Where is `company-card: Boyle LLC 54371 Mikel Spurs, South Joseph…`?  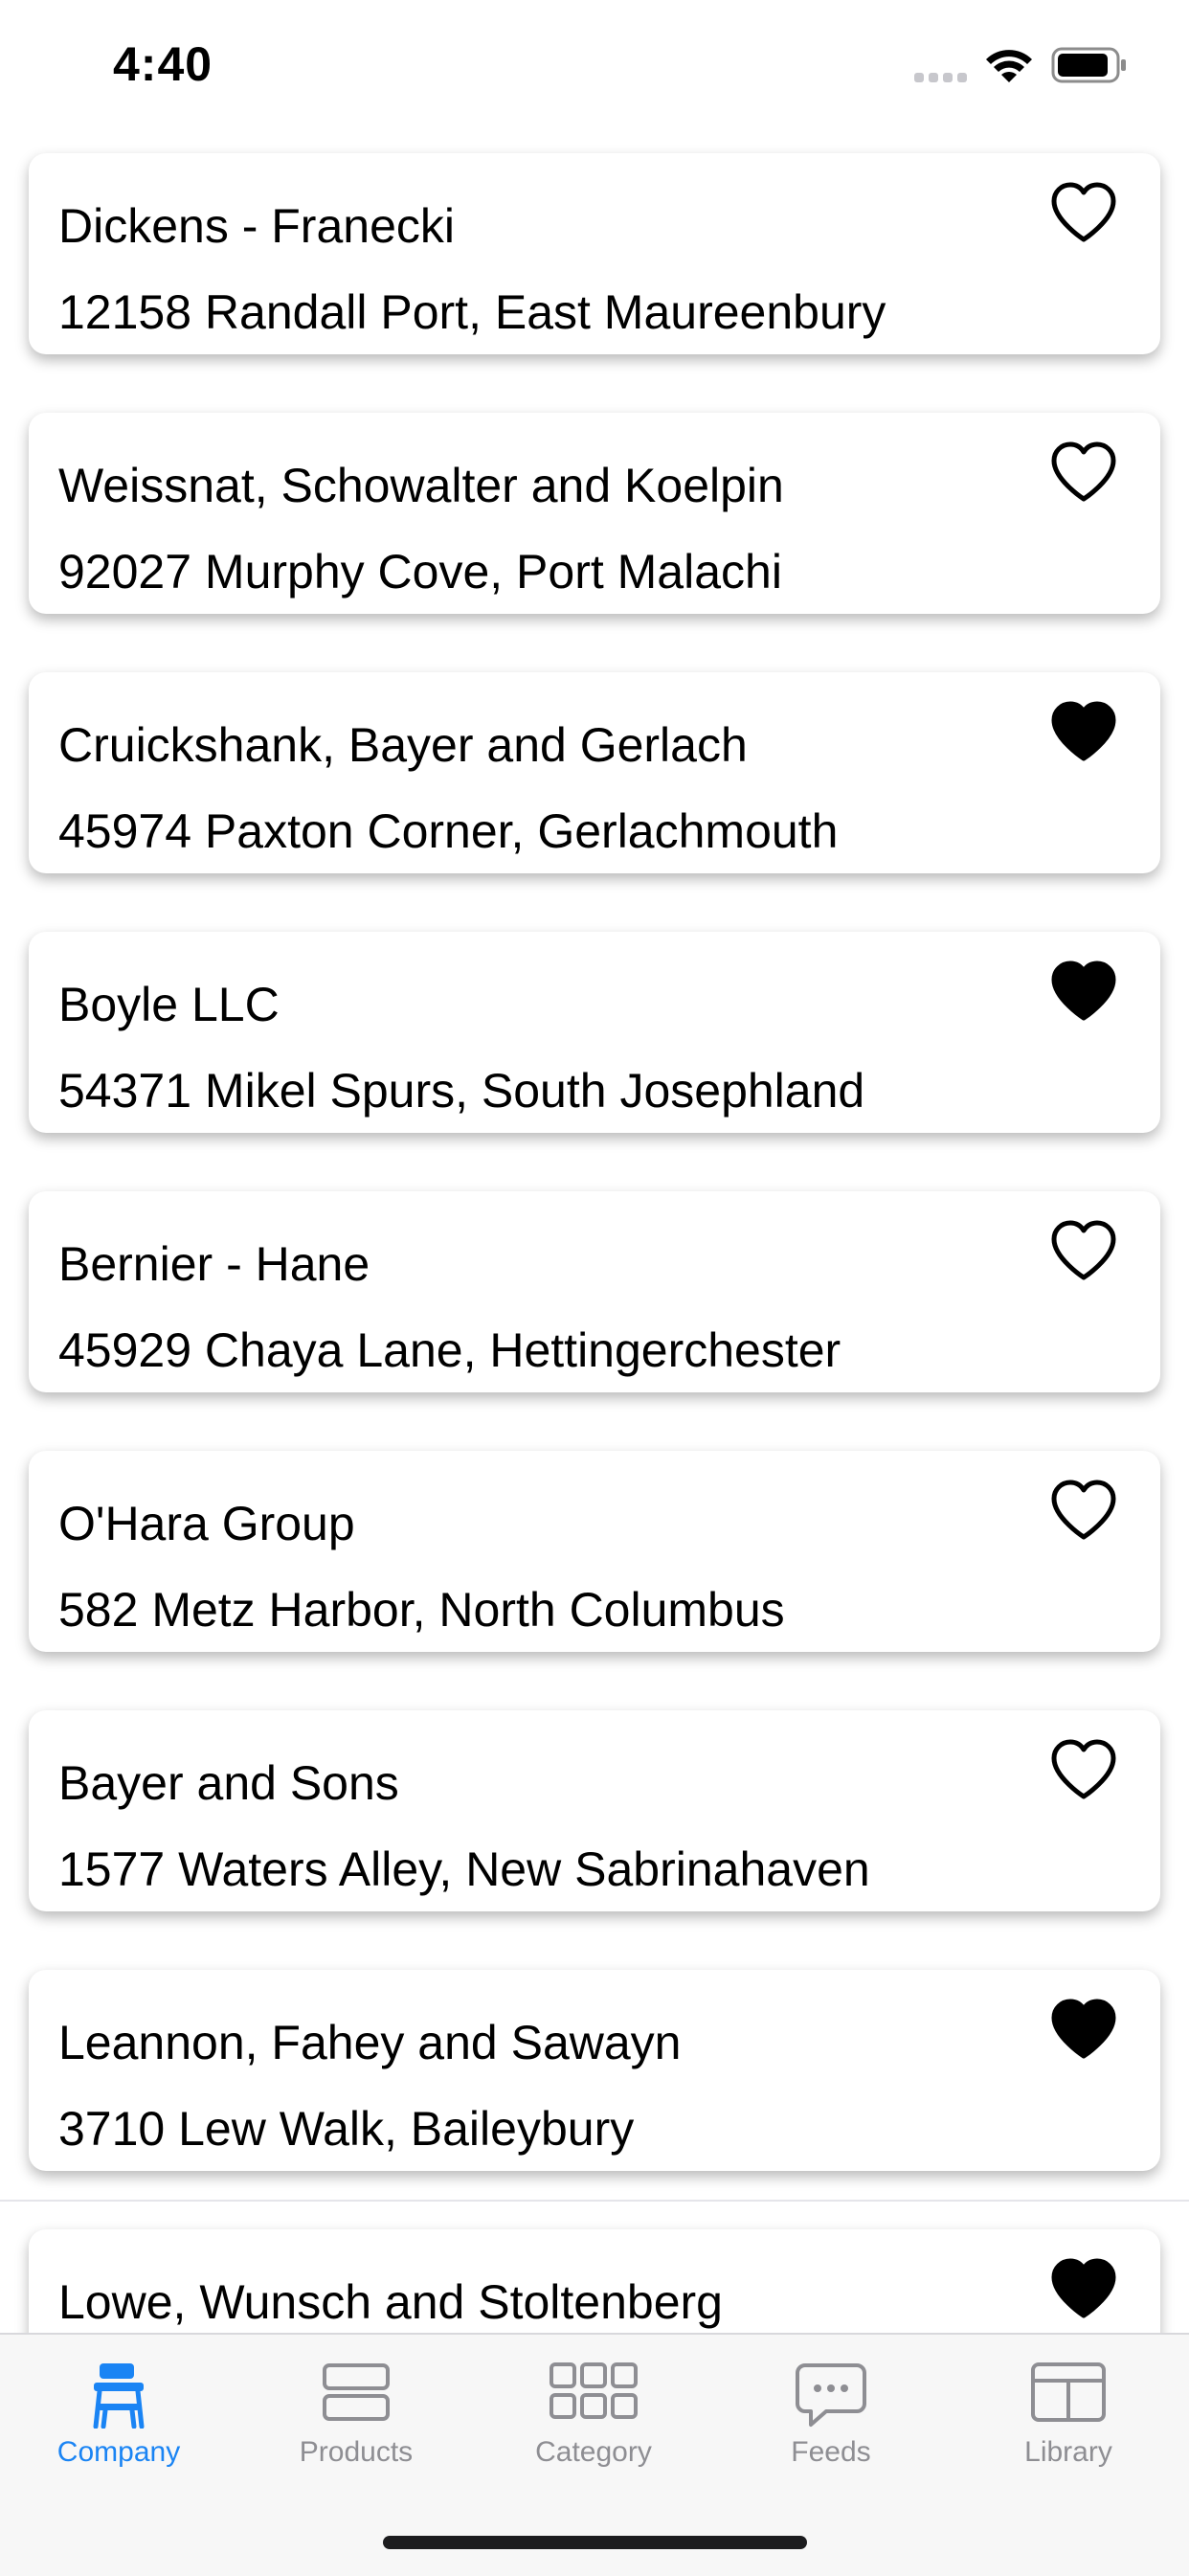 company-card: Boyle LLC 54371 Mikel Spurs, South Joseph… is located at coordinates (594, 1032).